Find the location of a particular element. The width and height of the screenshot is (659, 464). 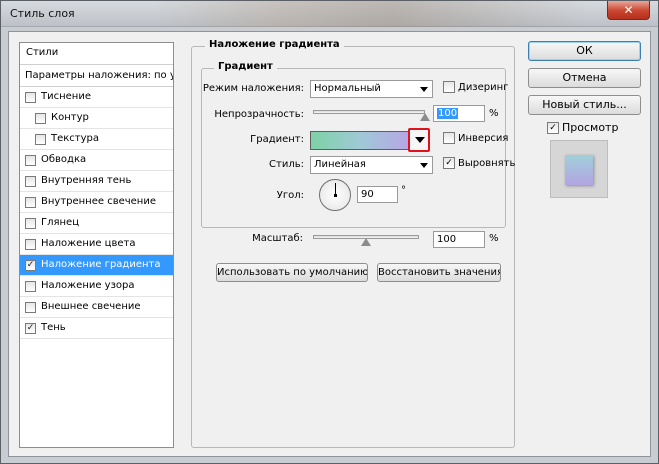

cancel-button: Отмена is located at coordinates (584, 78).